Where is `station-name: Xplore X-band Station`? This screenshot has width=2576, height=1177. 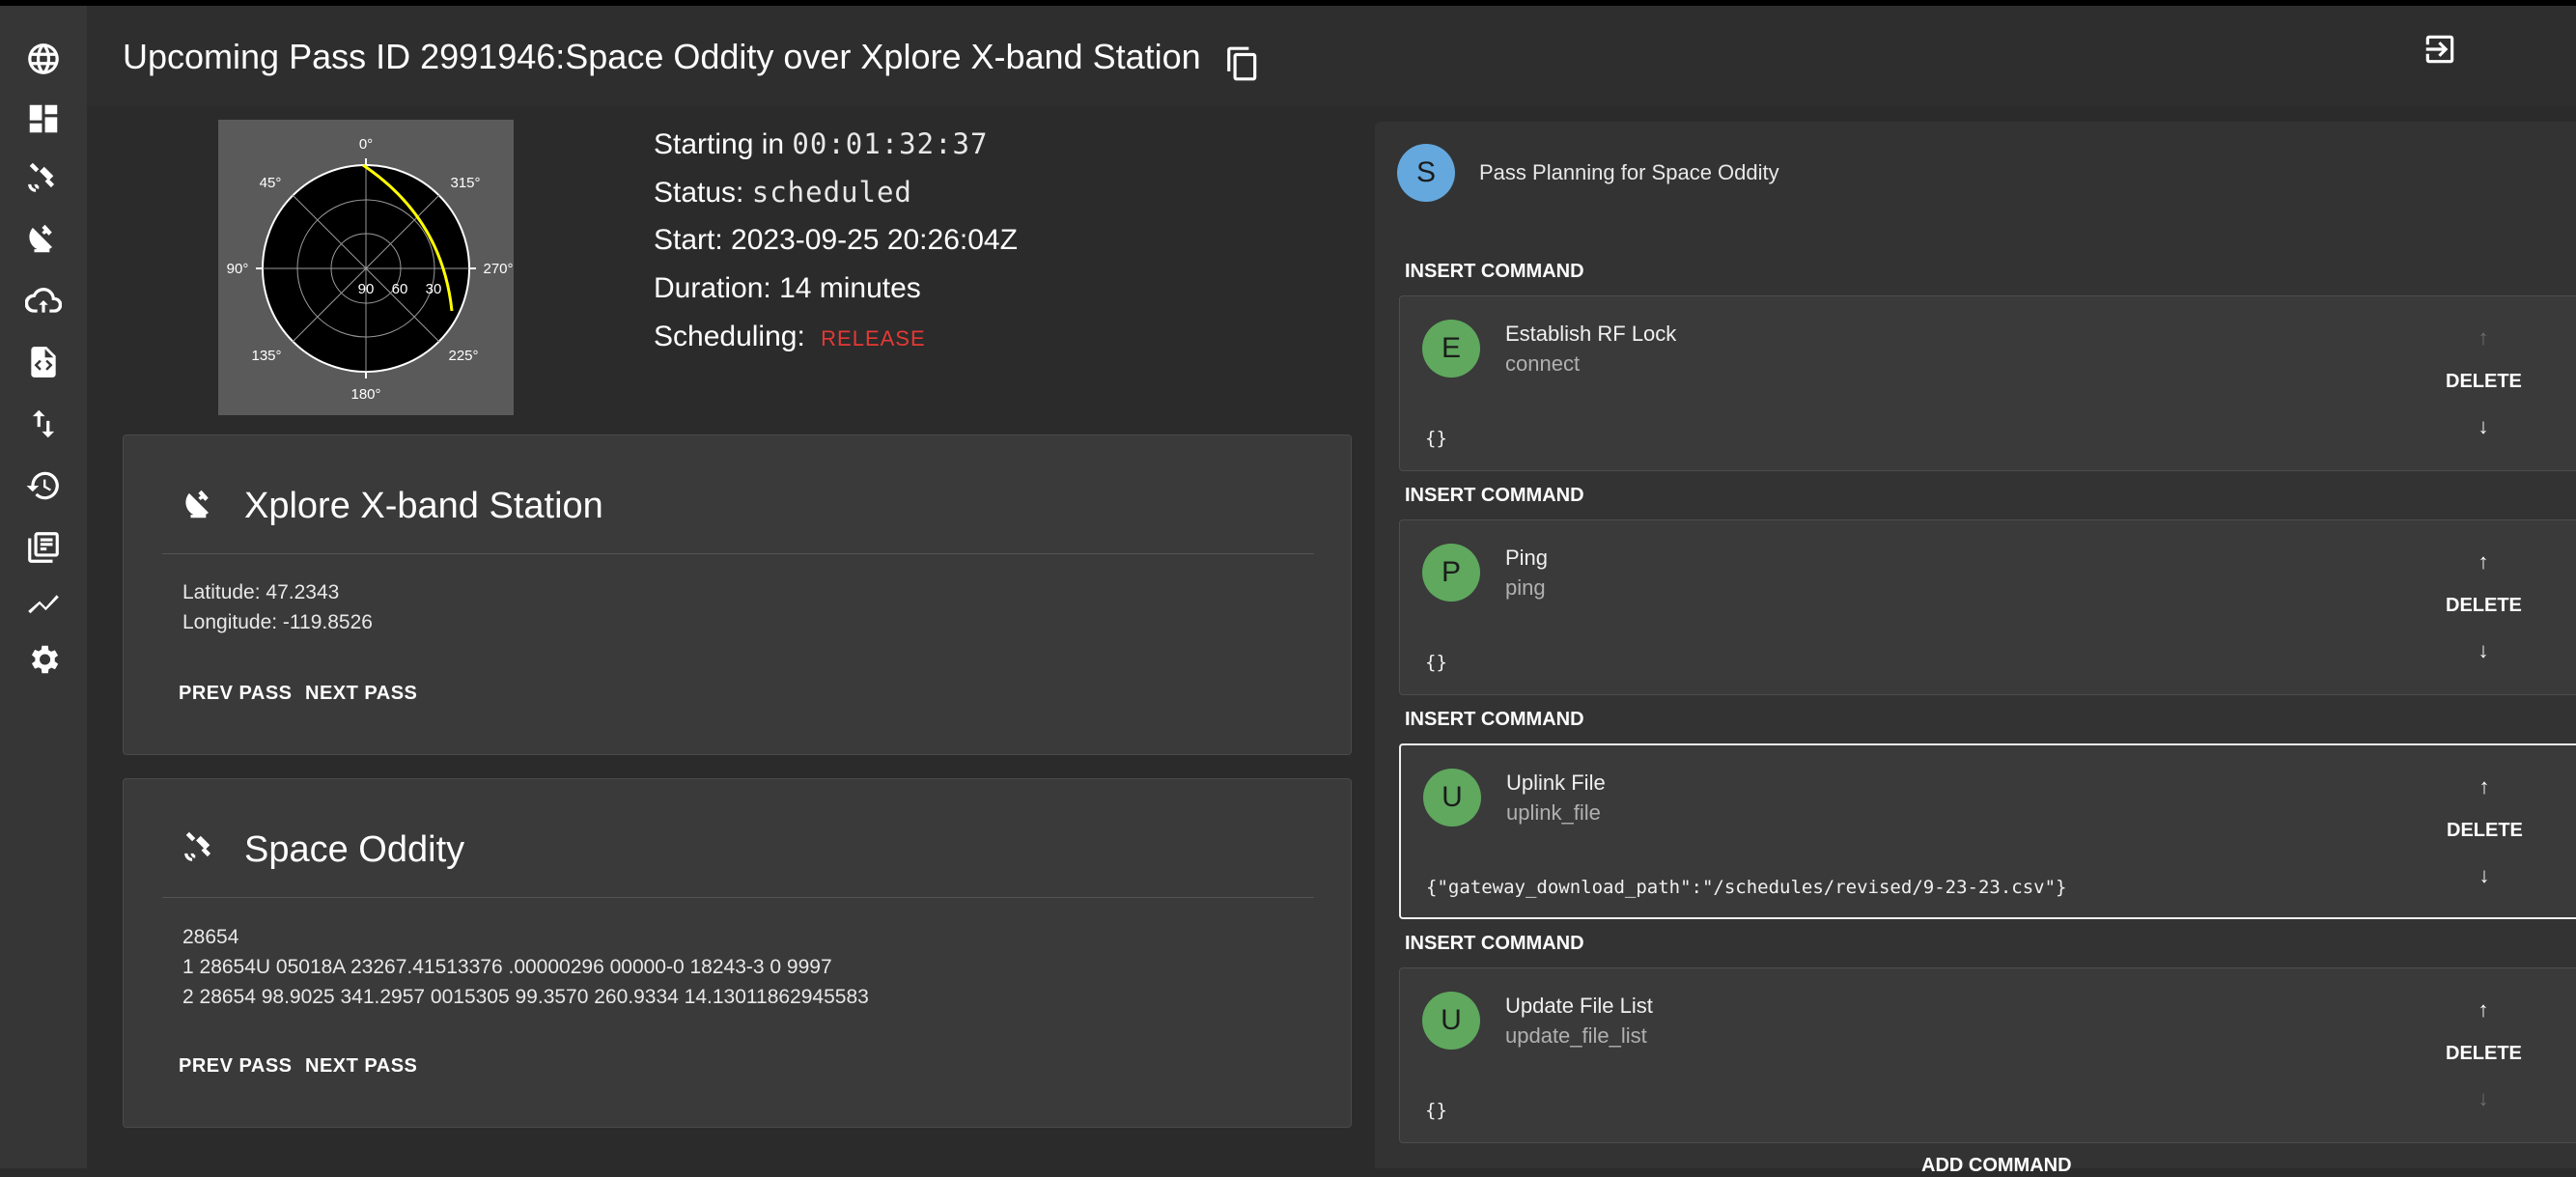
station-name: Xplore X-band Station is located at coordinates (424, 506).